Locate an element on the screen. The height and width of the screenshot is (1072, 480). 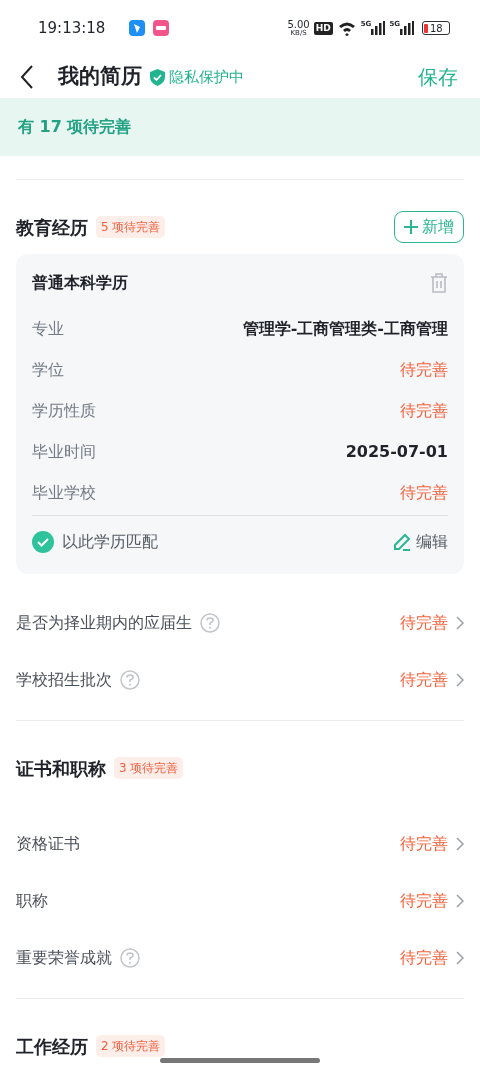
privacy-status: 隐私保护中 is located at coordinates (206, 77).